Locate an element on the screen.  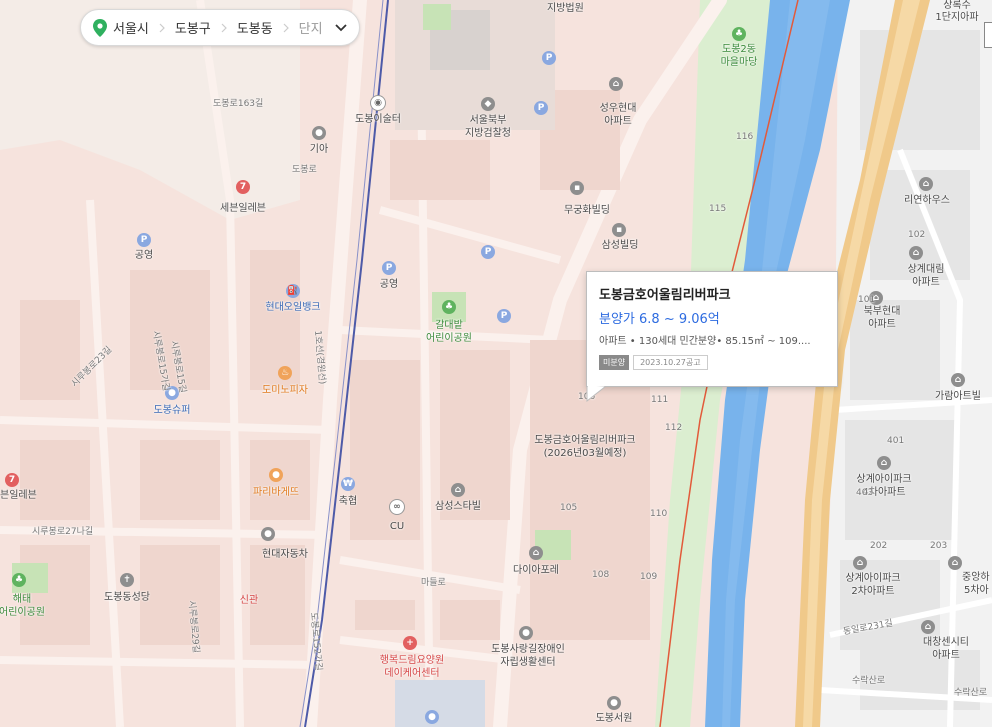
road-label: 수락산로 is located at coordinates (869, 681).